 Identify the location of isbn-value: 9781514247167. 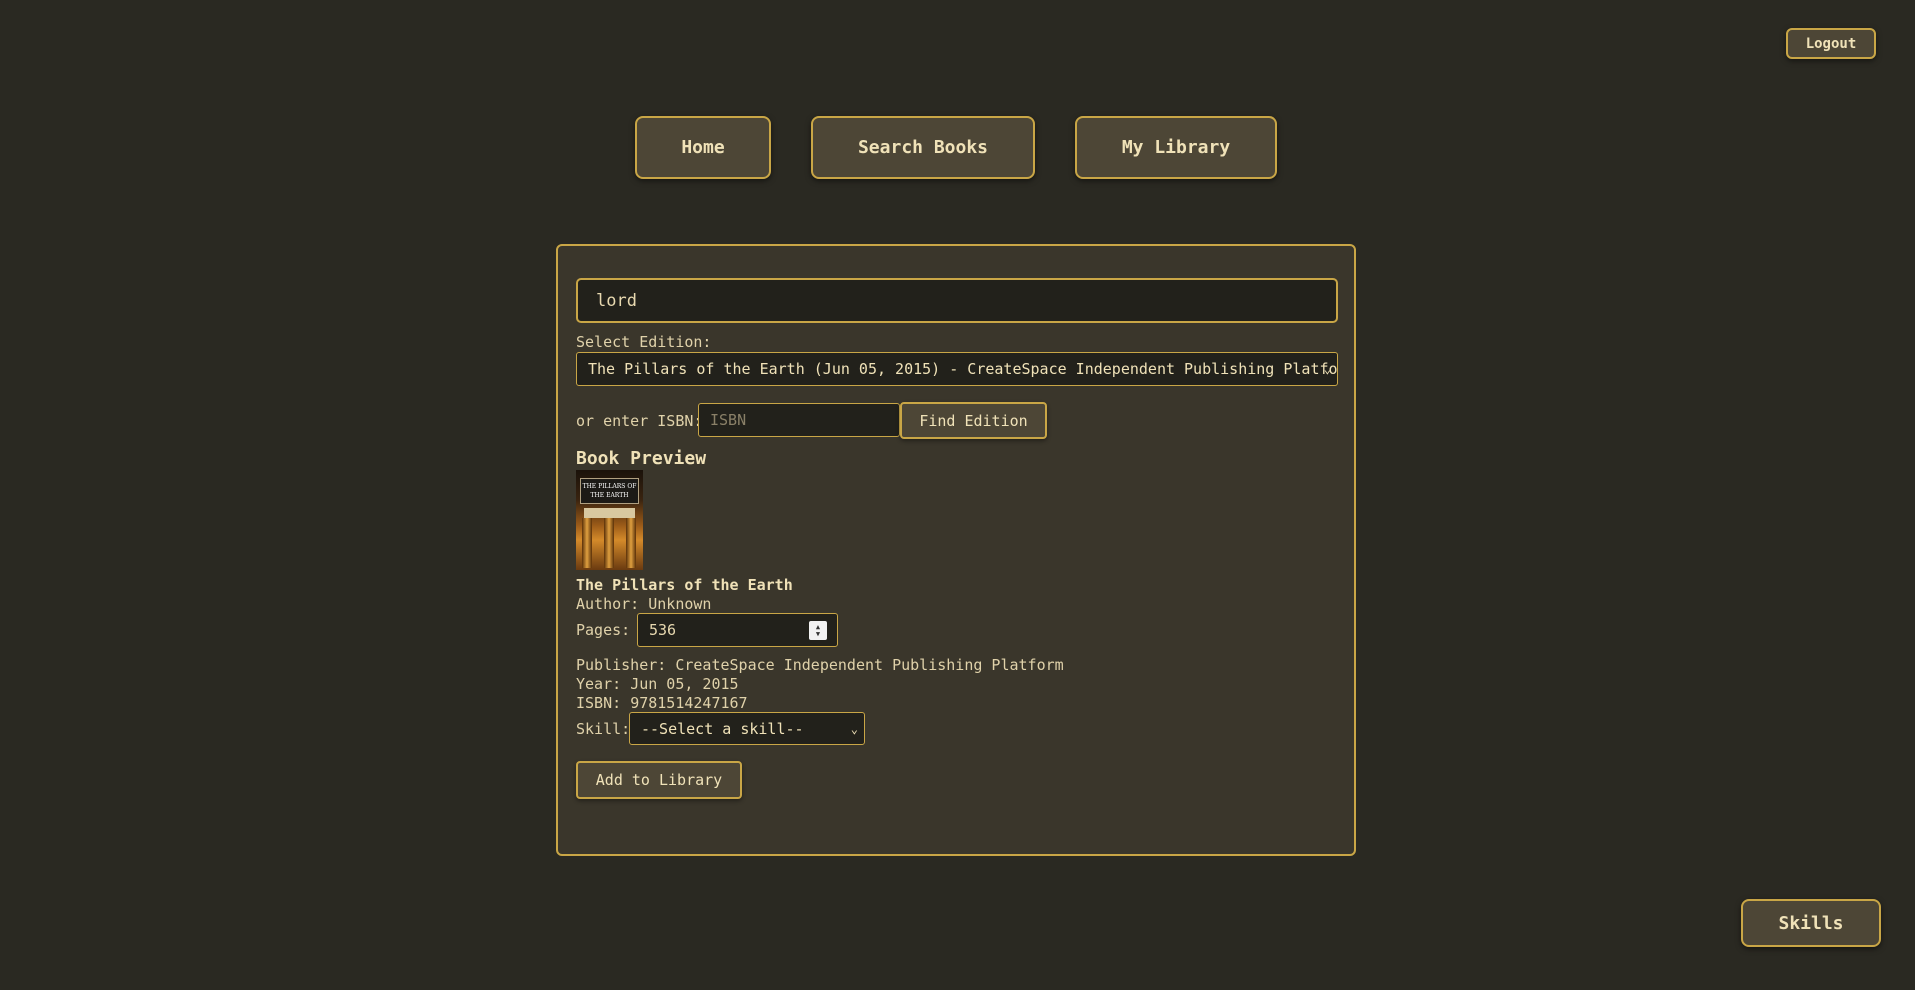
(689, 703).